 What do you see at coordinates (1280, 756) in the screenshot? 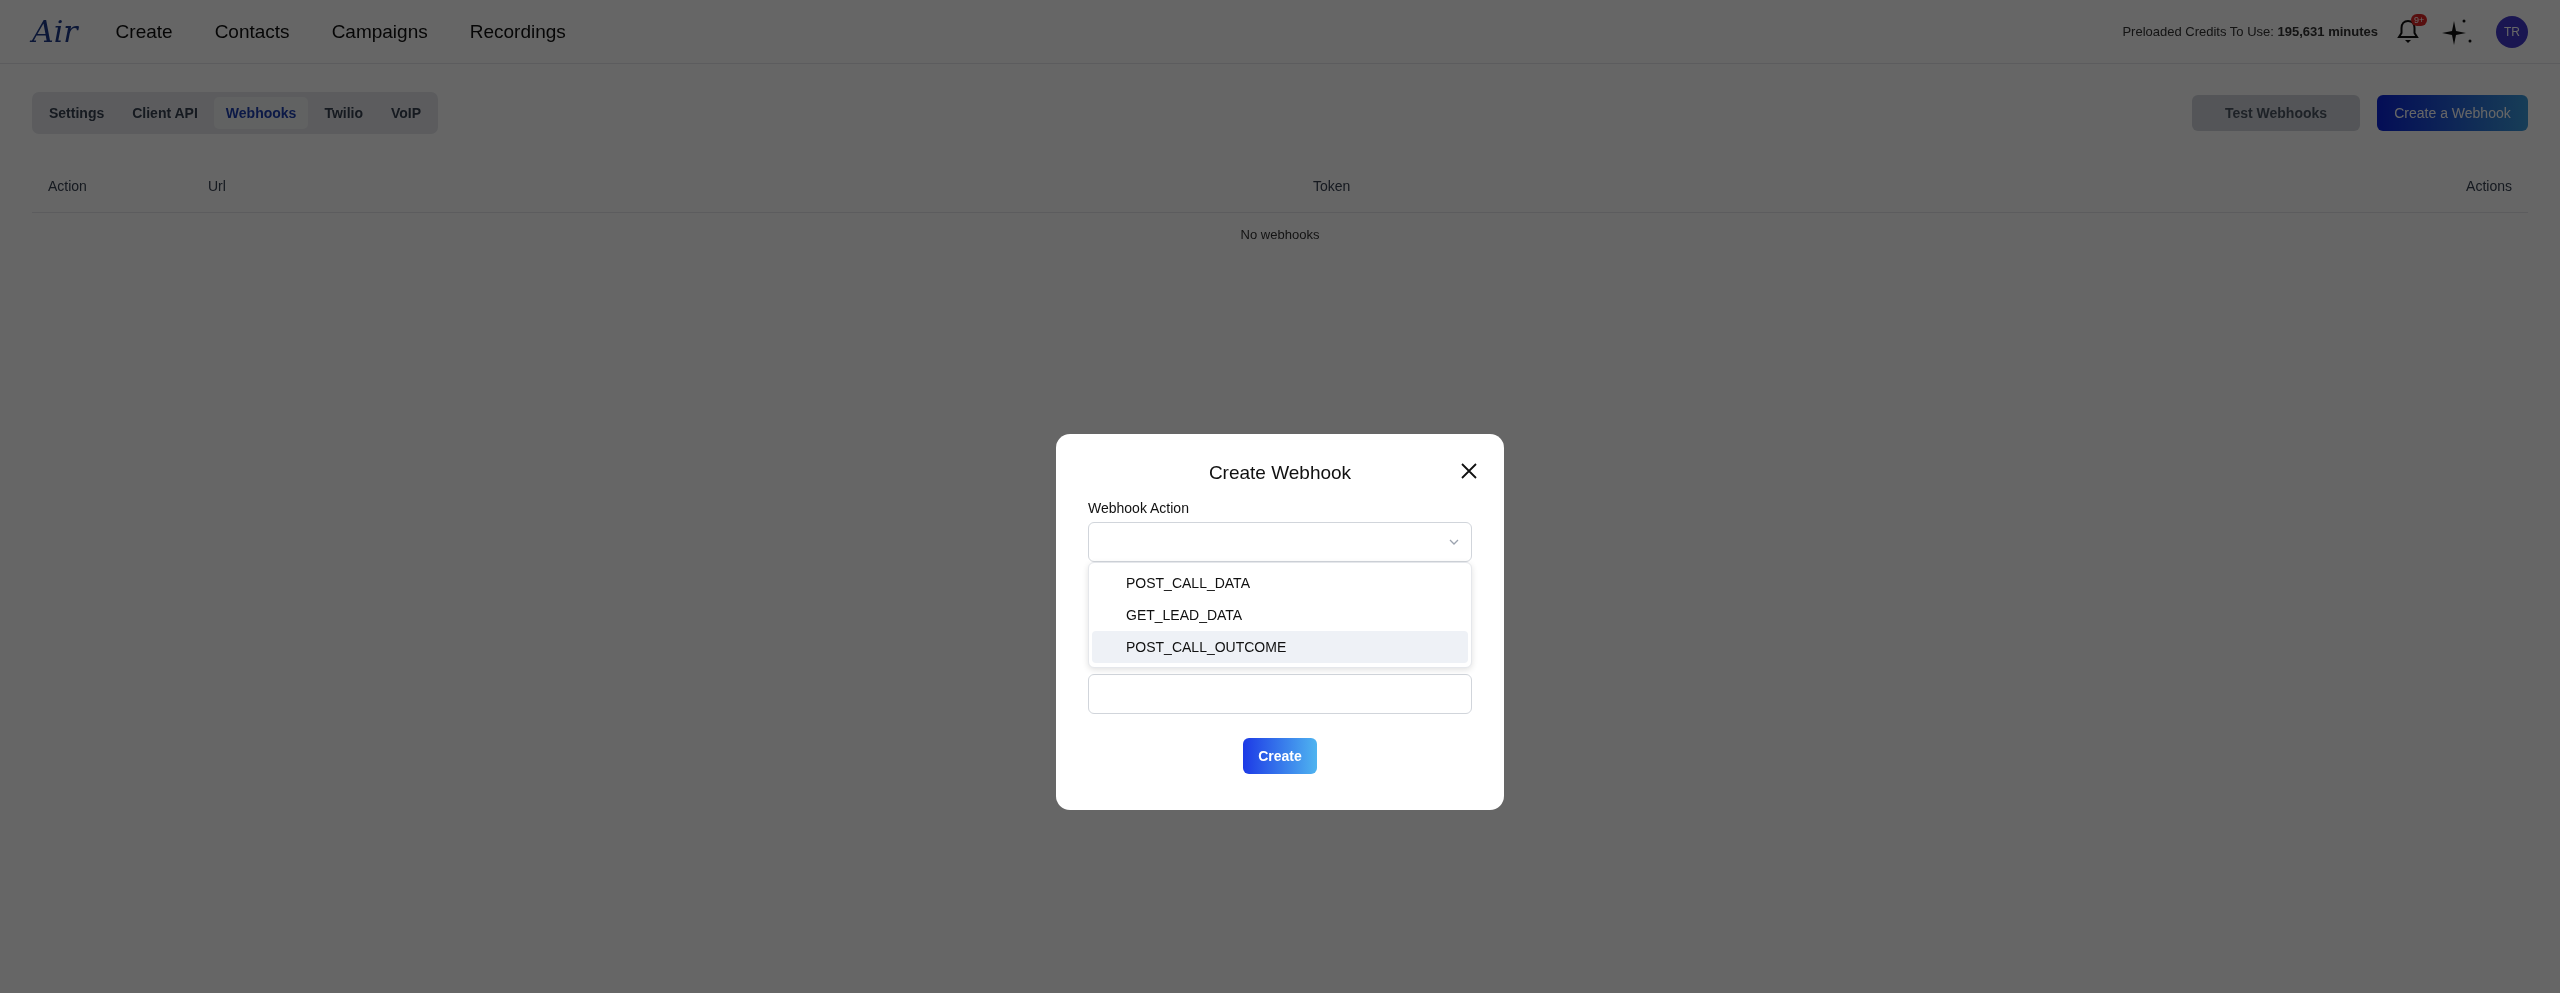
I see `submit-button: Create` at bounding box center [1280, 756].